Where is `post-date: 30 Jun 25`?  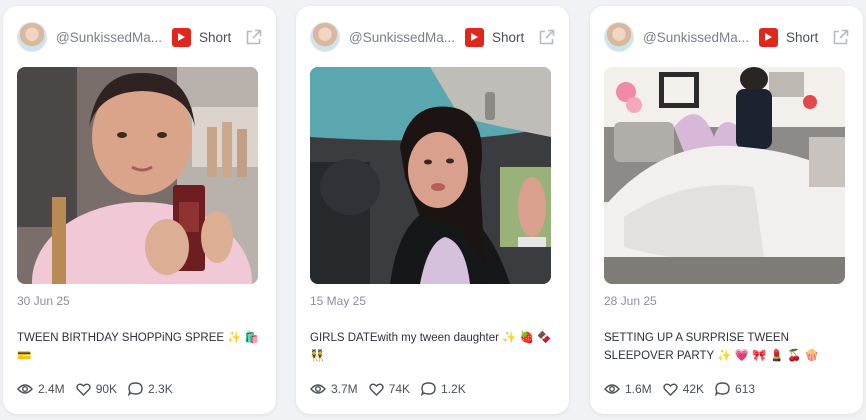
post-date: 30 Jun 25 is located at coordinates (43, 301).